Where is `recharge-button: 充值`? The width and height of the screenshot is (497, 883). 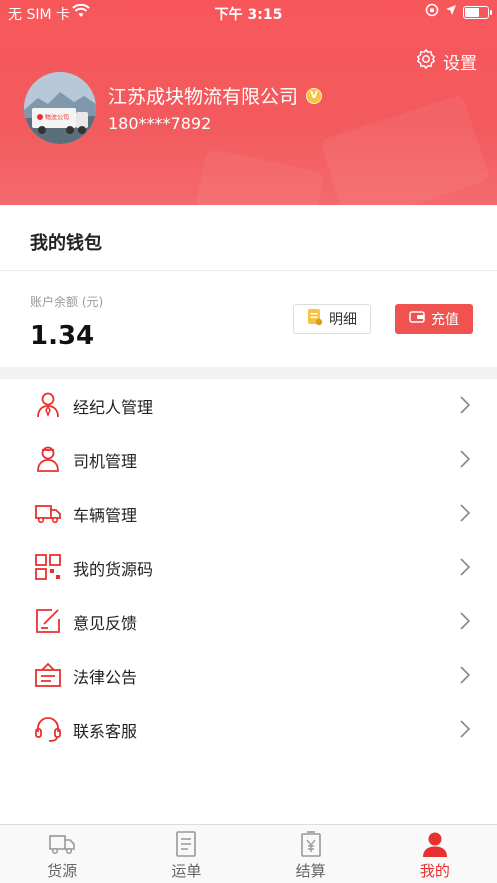
recharge-button: 充值 is located at coordinates (434, 319).